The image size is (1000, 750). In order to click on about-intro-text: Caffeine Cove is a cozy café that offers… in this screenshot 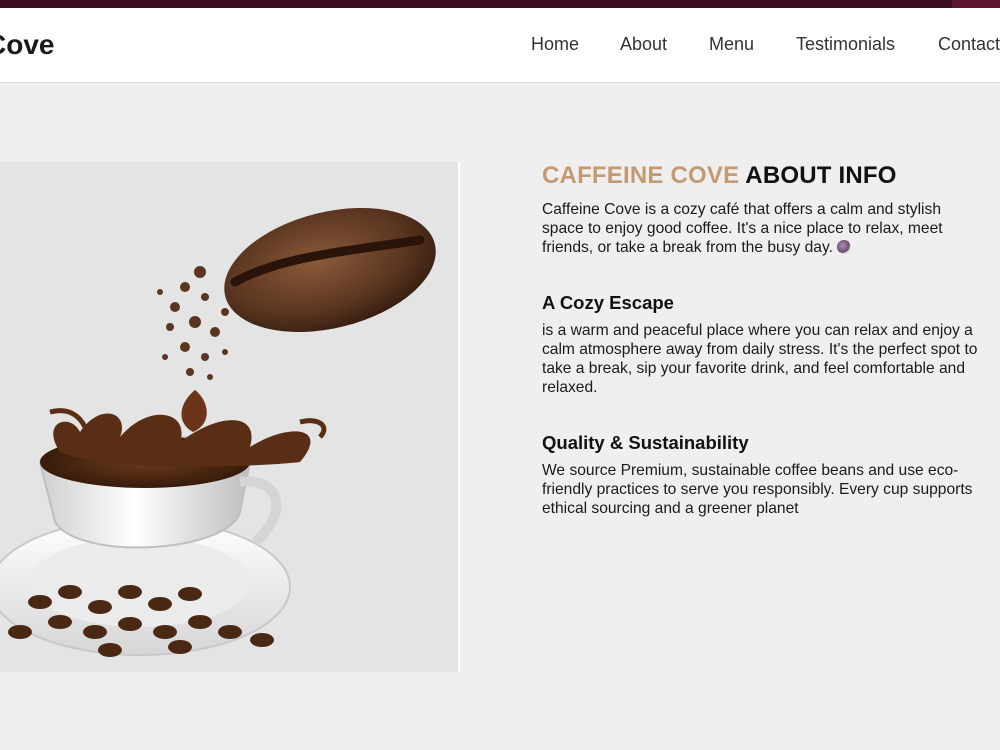, I will do `click(742, 228)`.